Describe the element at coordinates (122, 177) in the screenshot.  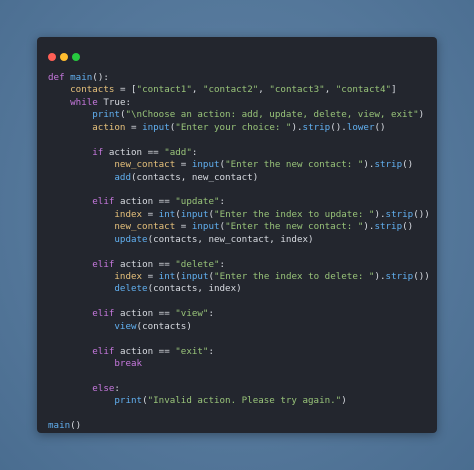
I see `code-token: add` at that location.